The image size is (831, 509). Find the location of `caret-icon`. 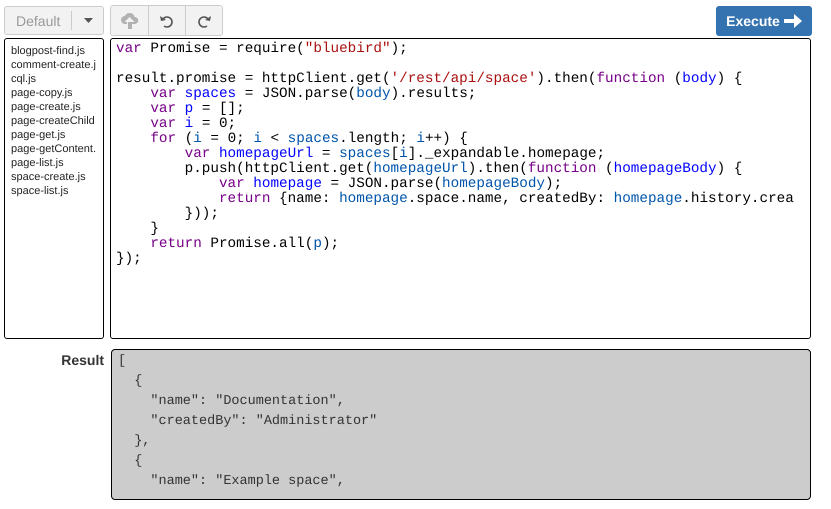

caret-icon is located at coordinates (89, 20).